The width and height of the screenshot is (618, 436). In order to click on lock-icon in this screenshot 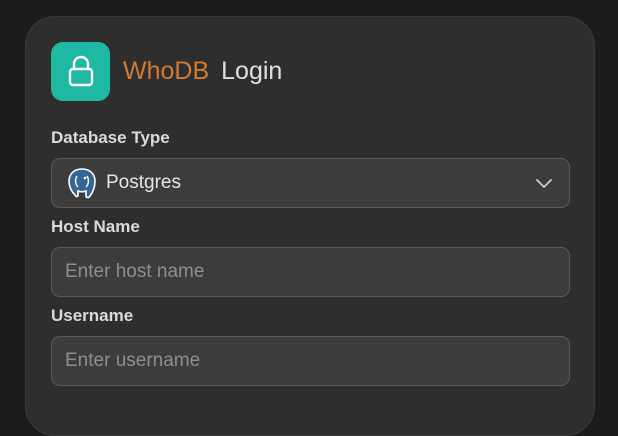, I will do `click(80, 71)`.